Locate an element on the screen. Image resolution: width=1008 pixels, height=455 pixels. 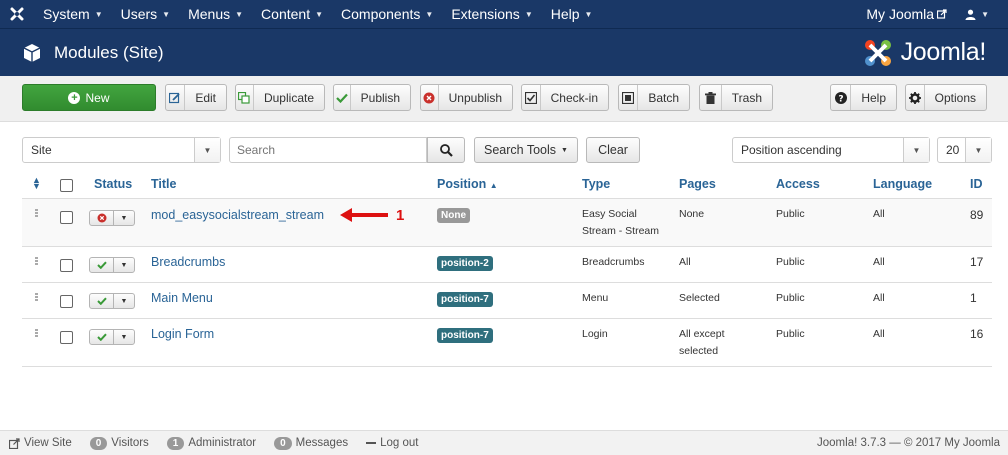
new-button: + New is located at coordinates (89, 97).